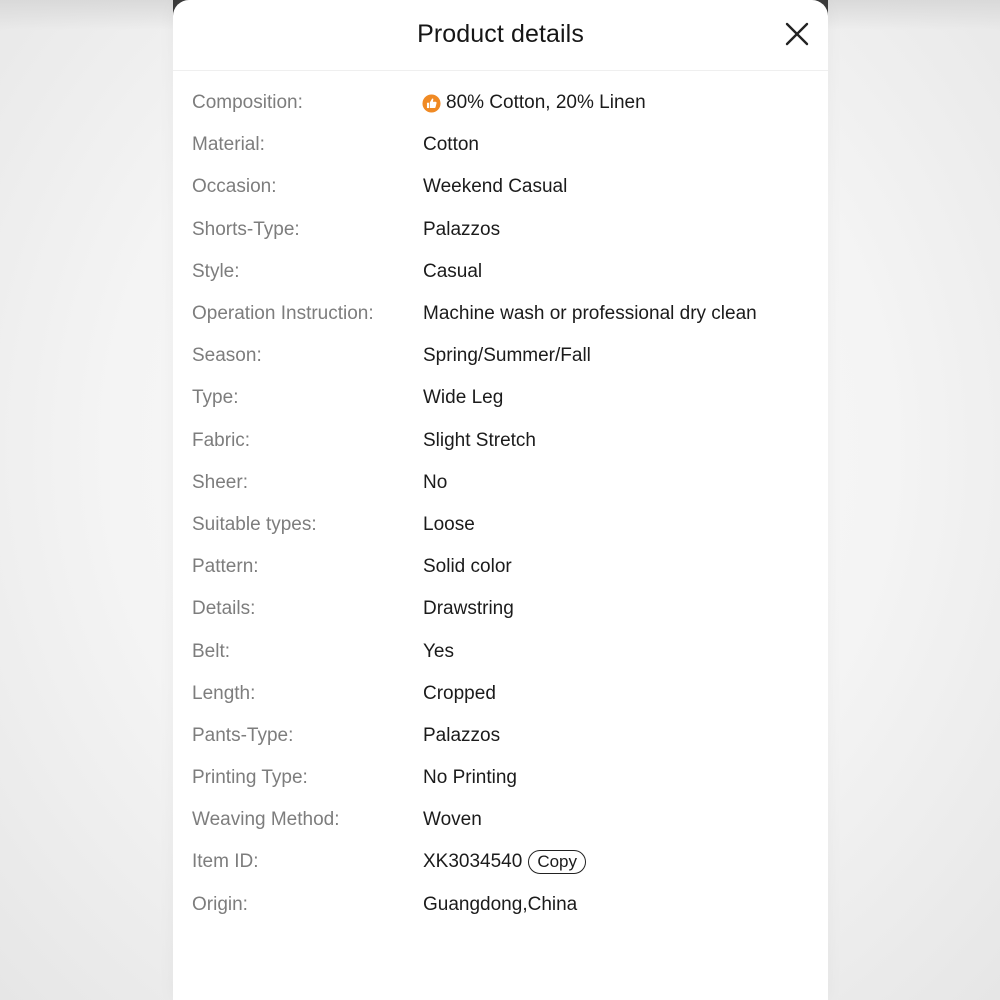  Describe the element at coordinates (546, 103) in the screenshot. I see `detail-value: 80% Cotton, 20% Linen` at that location.